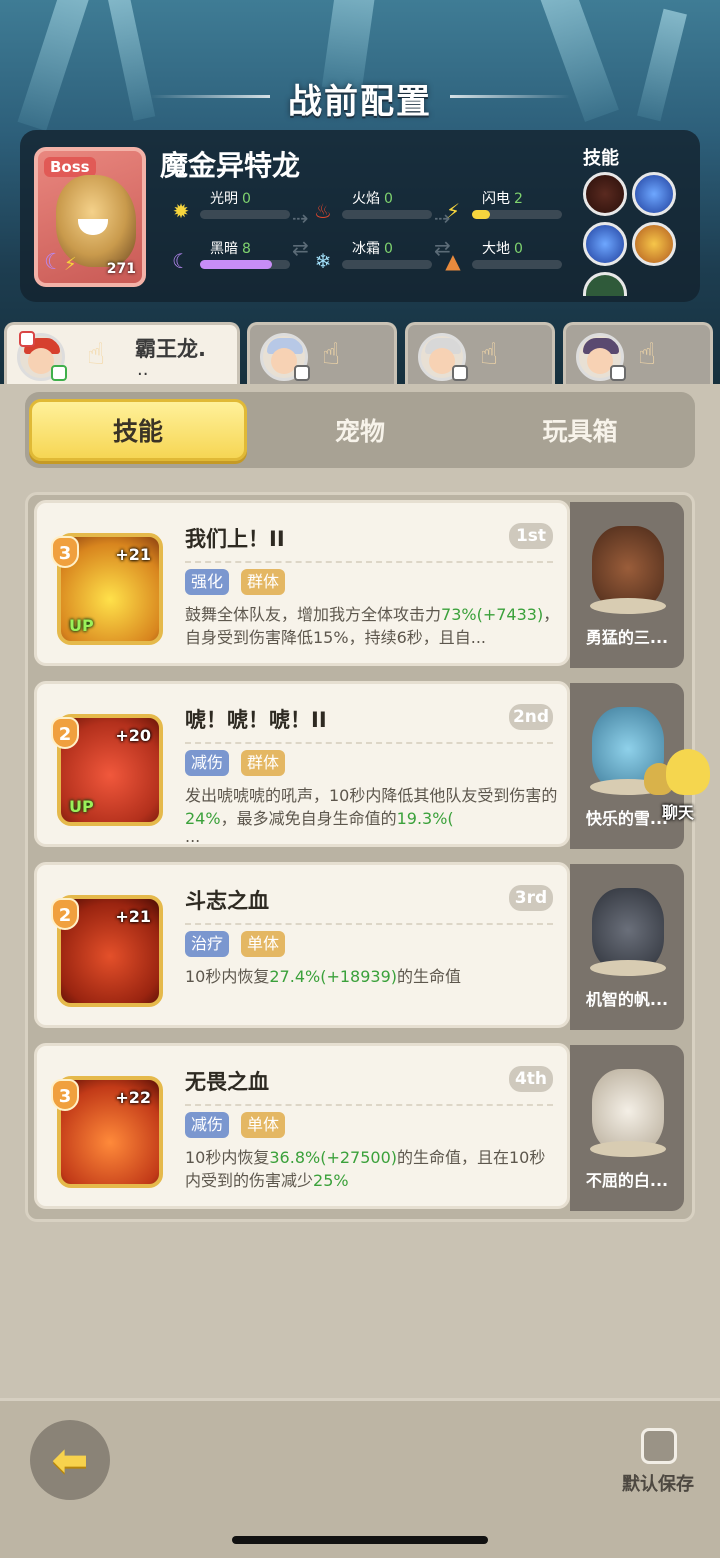 This screenshot has width=720, height=1558. What do you see at coordinates (323, 976) in the screenshot?
I see `skill-description: 10秒内恢复27.4%(+18939)的生命值` at bounding box center [323, 976].